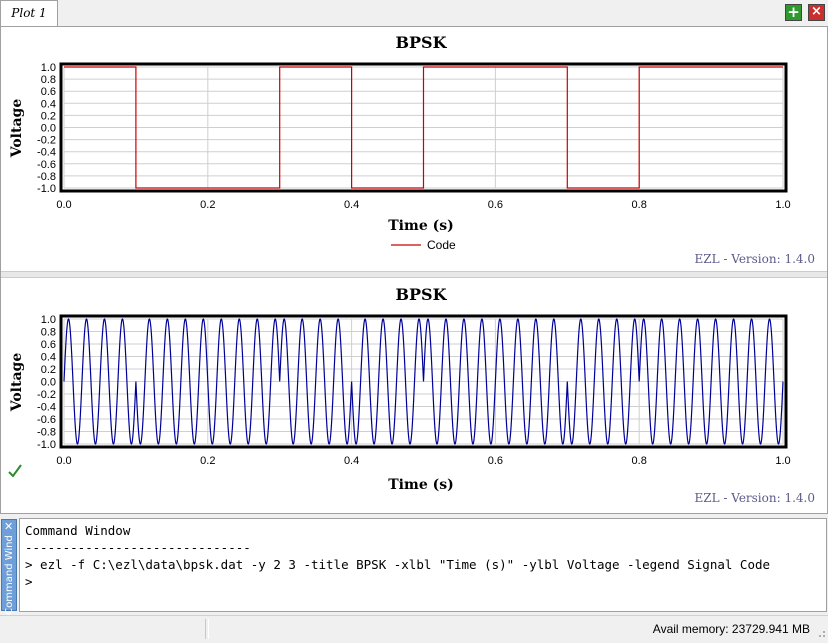 The image size is (828, 643). Describe the element at coordinates (78, 530) in the screenshot. I see `command-line: Command Window` at that location.